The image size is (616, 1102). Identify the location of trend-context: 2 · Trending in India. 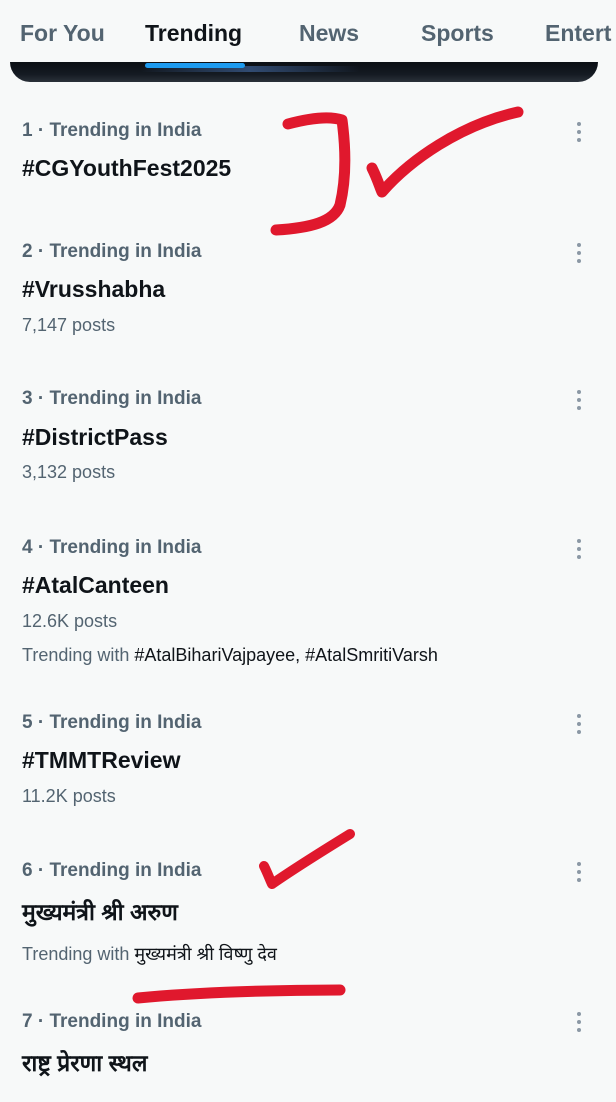
(112, 251).